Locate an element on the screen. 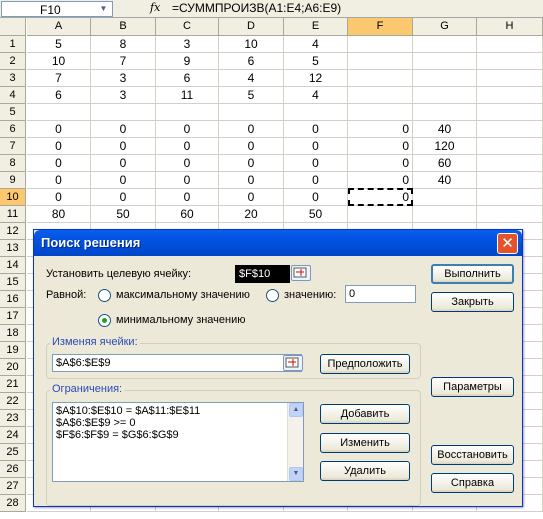 The width and height of the screenshot is (543, 519). solve-button: Выполнить is located at coordinates (472, 274).